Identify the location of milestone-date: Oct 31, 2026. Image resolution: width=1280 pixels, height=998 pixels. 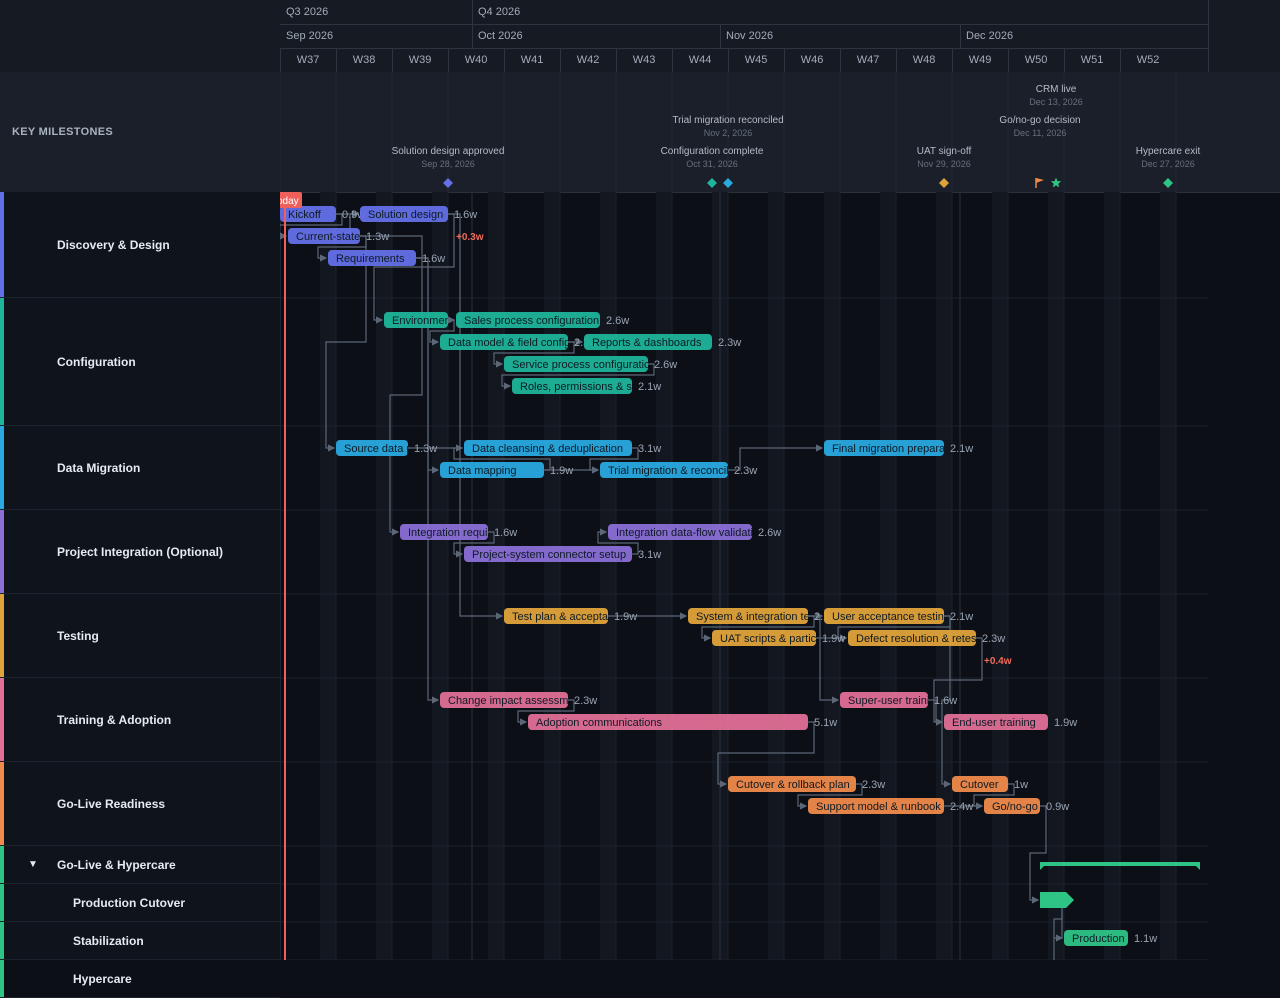
(712, 164).